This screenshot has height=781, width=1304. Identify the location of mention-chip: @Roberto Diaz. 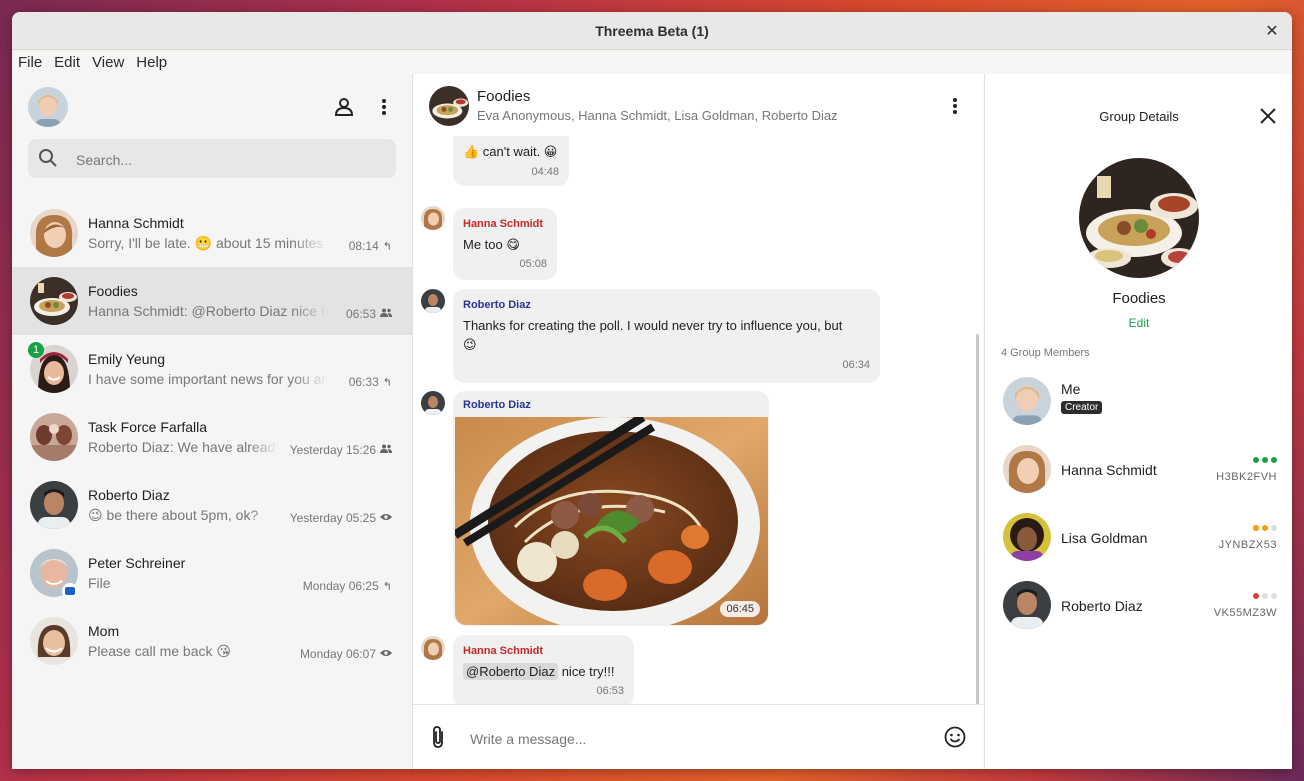
(511, 671).